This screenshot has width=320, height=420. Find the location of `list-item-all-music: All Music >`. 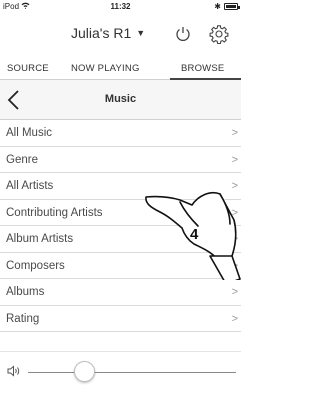

list-item-all-music: All Music > is located at coordinates (120, 133).